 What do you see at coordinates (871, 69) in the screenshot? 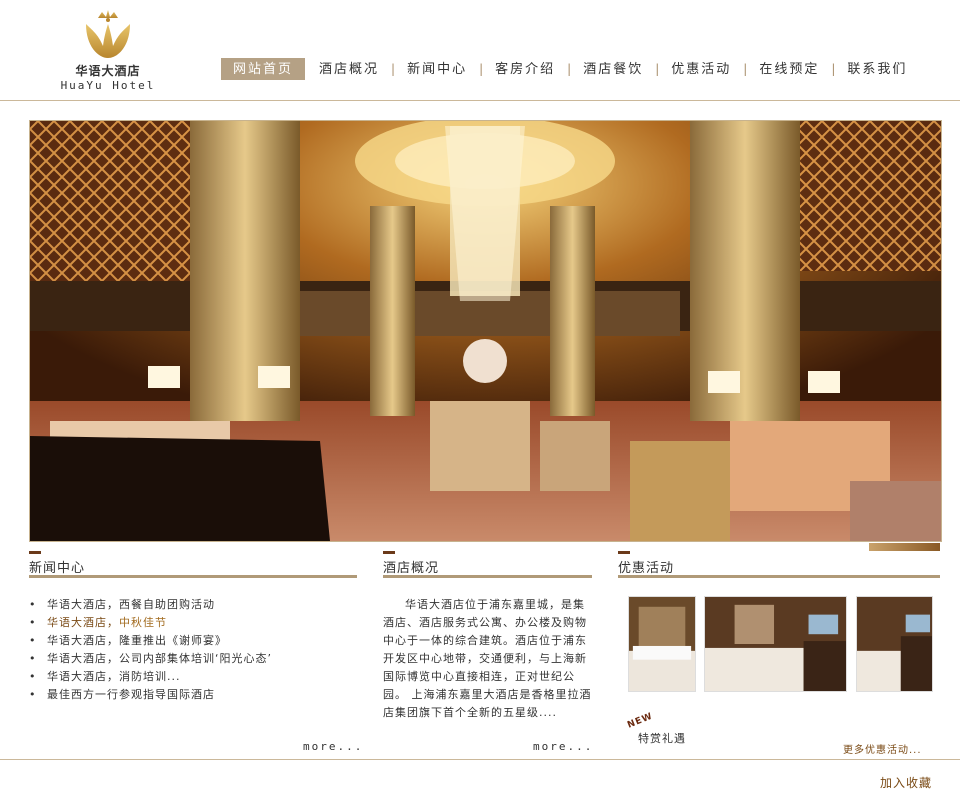
I see `nav-contact: 联系我们` at bounding box center [871, 69].